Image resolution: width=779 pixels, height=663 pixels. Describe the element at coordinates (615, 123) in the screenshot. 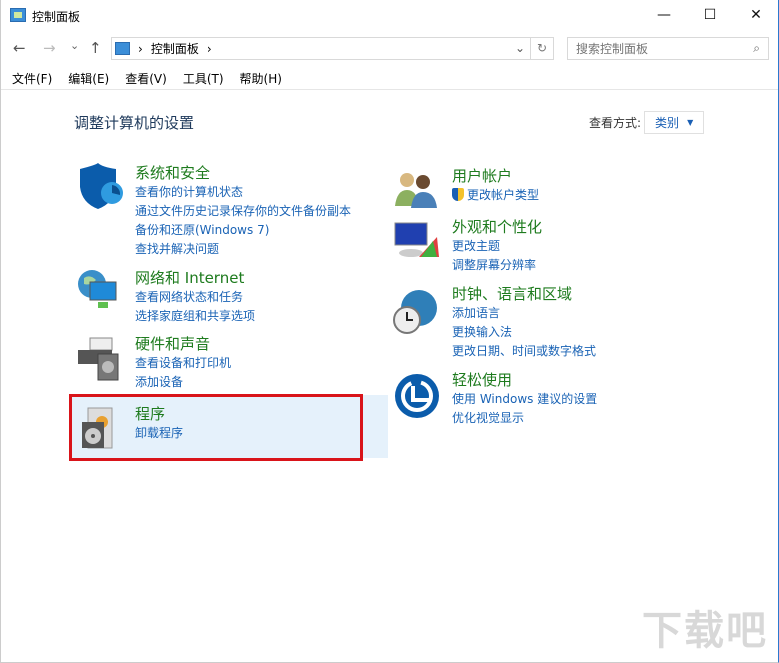

I see `view-by-label: 查看方式:` at that location.